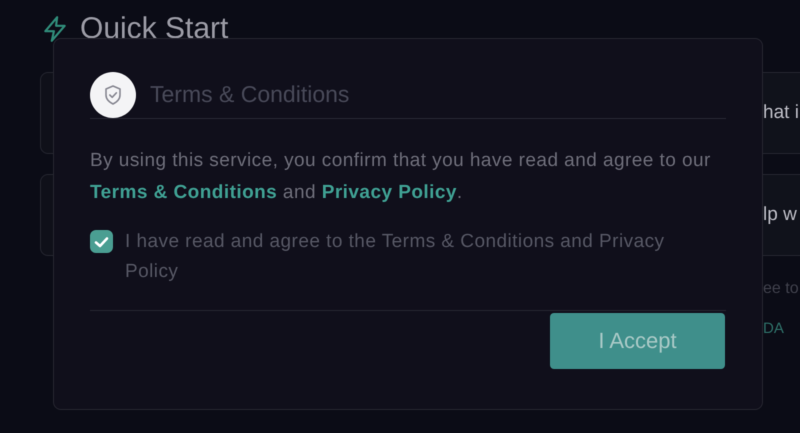  Describe the element at coordinates (184, 192) in the screenshot. I see `terms-link: Terms & Conditions` at that location.